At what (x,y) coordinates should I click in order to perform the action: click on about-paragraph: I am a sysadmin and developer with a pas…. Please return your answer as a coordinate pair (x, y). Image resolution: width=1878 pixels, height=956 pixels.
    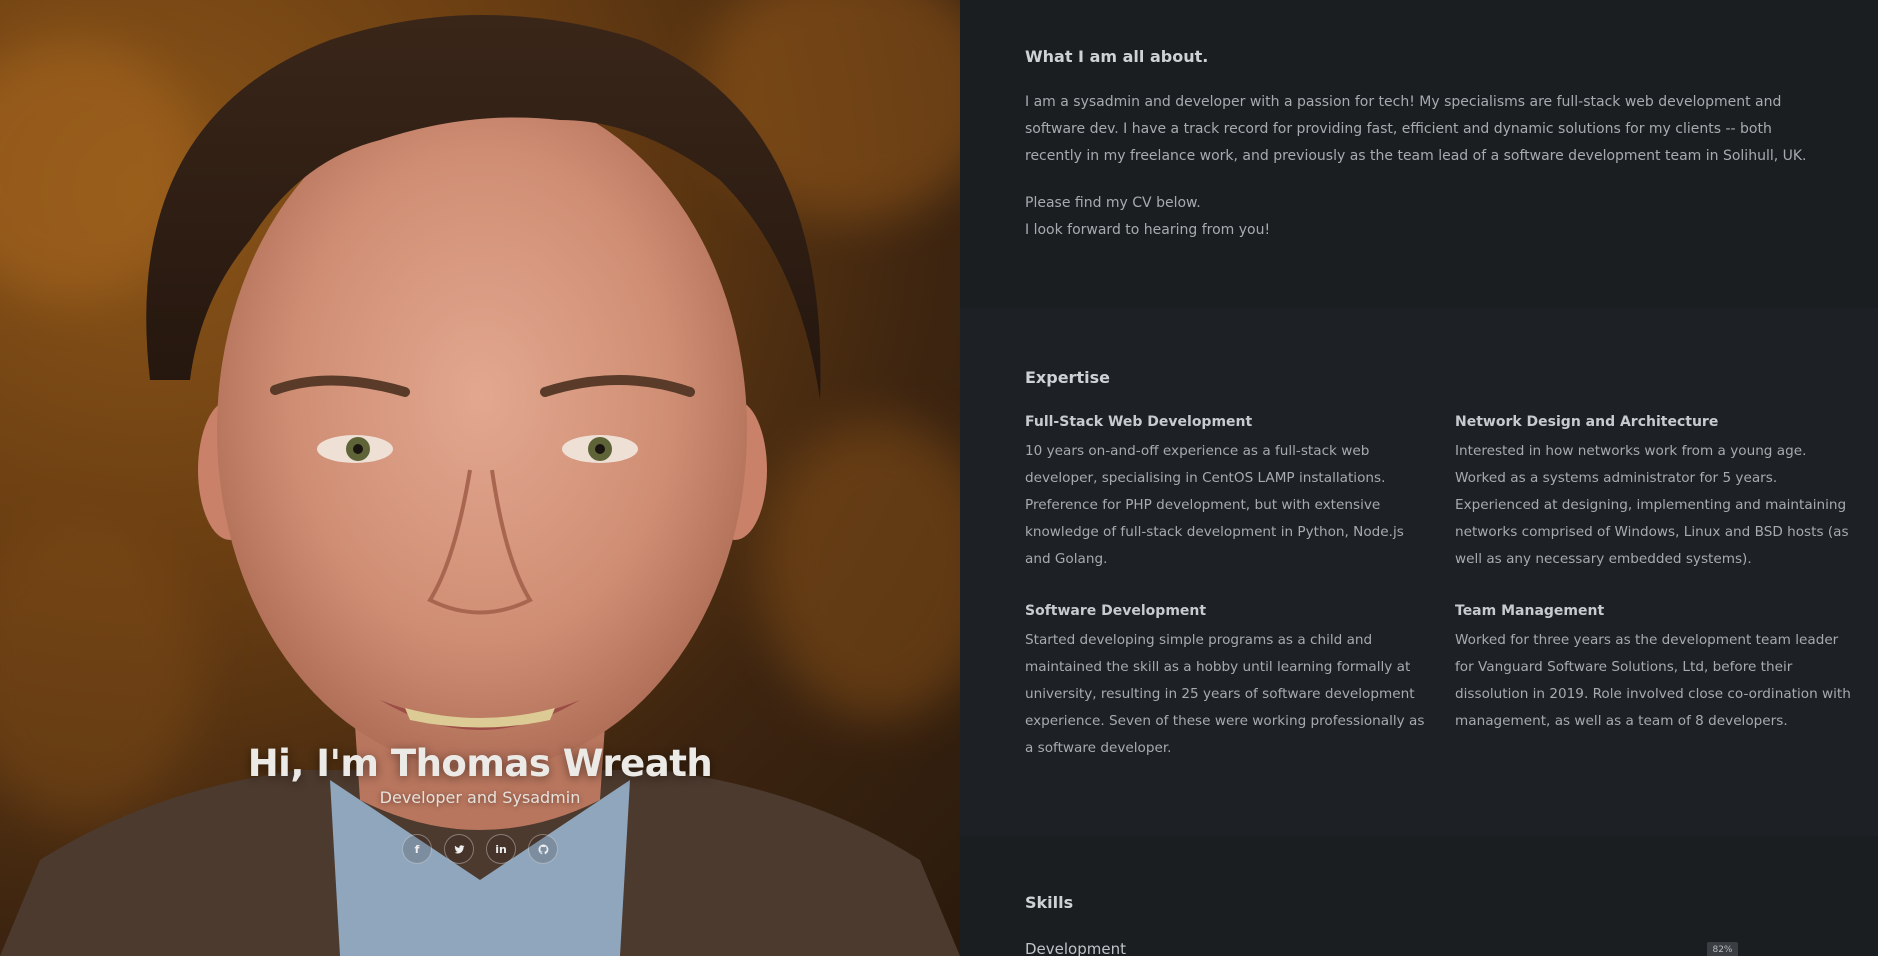
    Looking at the image, I should click on (1416, 129).